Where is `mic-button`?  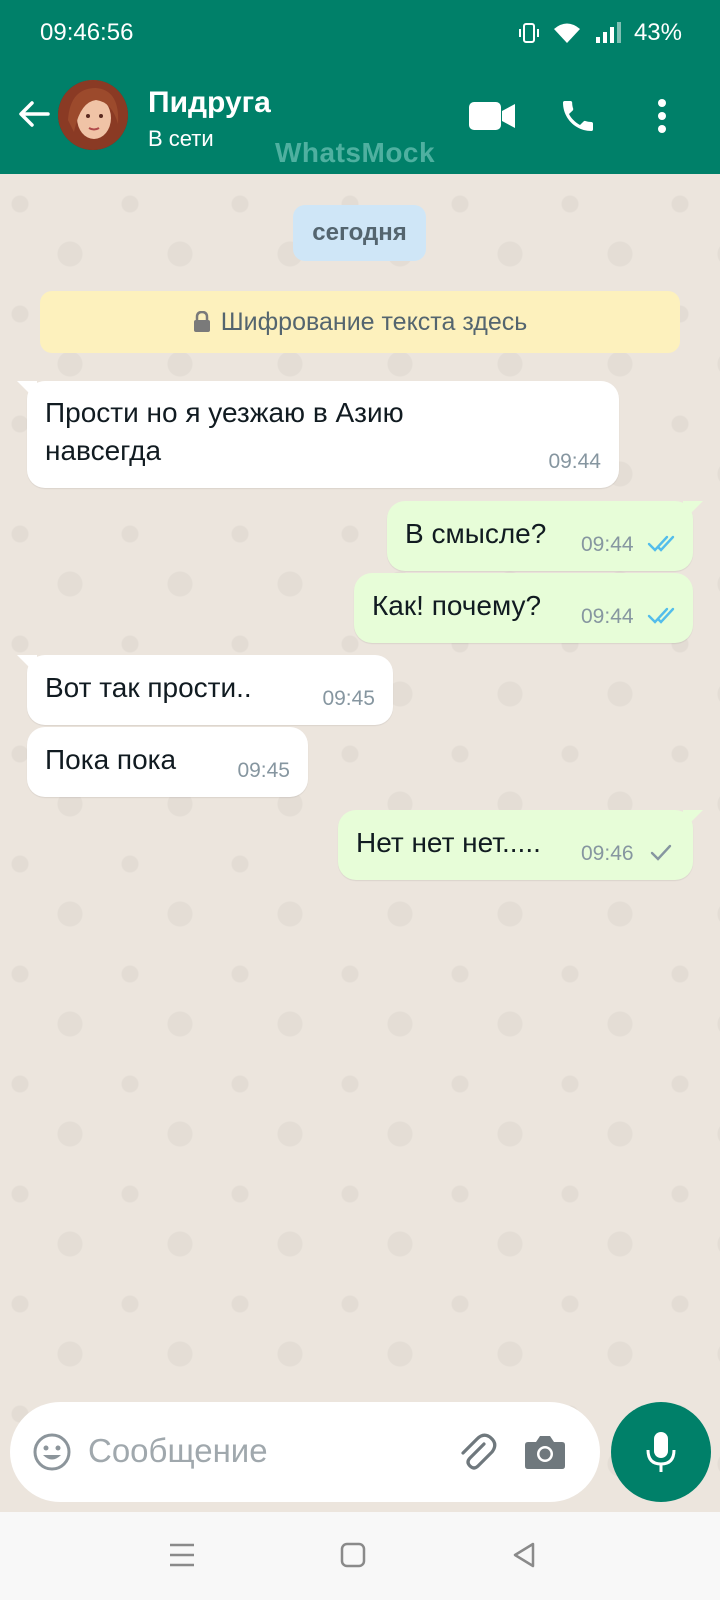 mic-button is located at coordinates (661, 1452).